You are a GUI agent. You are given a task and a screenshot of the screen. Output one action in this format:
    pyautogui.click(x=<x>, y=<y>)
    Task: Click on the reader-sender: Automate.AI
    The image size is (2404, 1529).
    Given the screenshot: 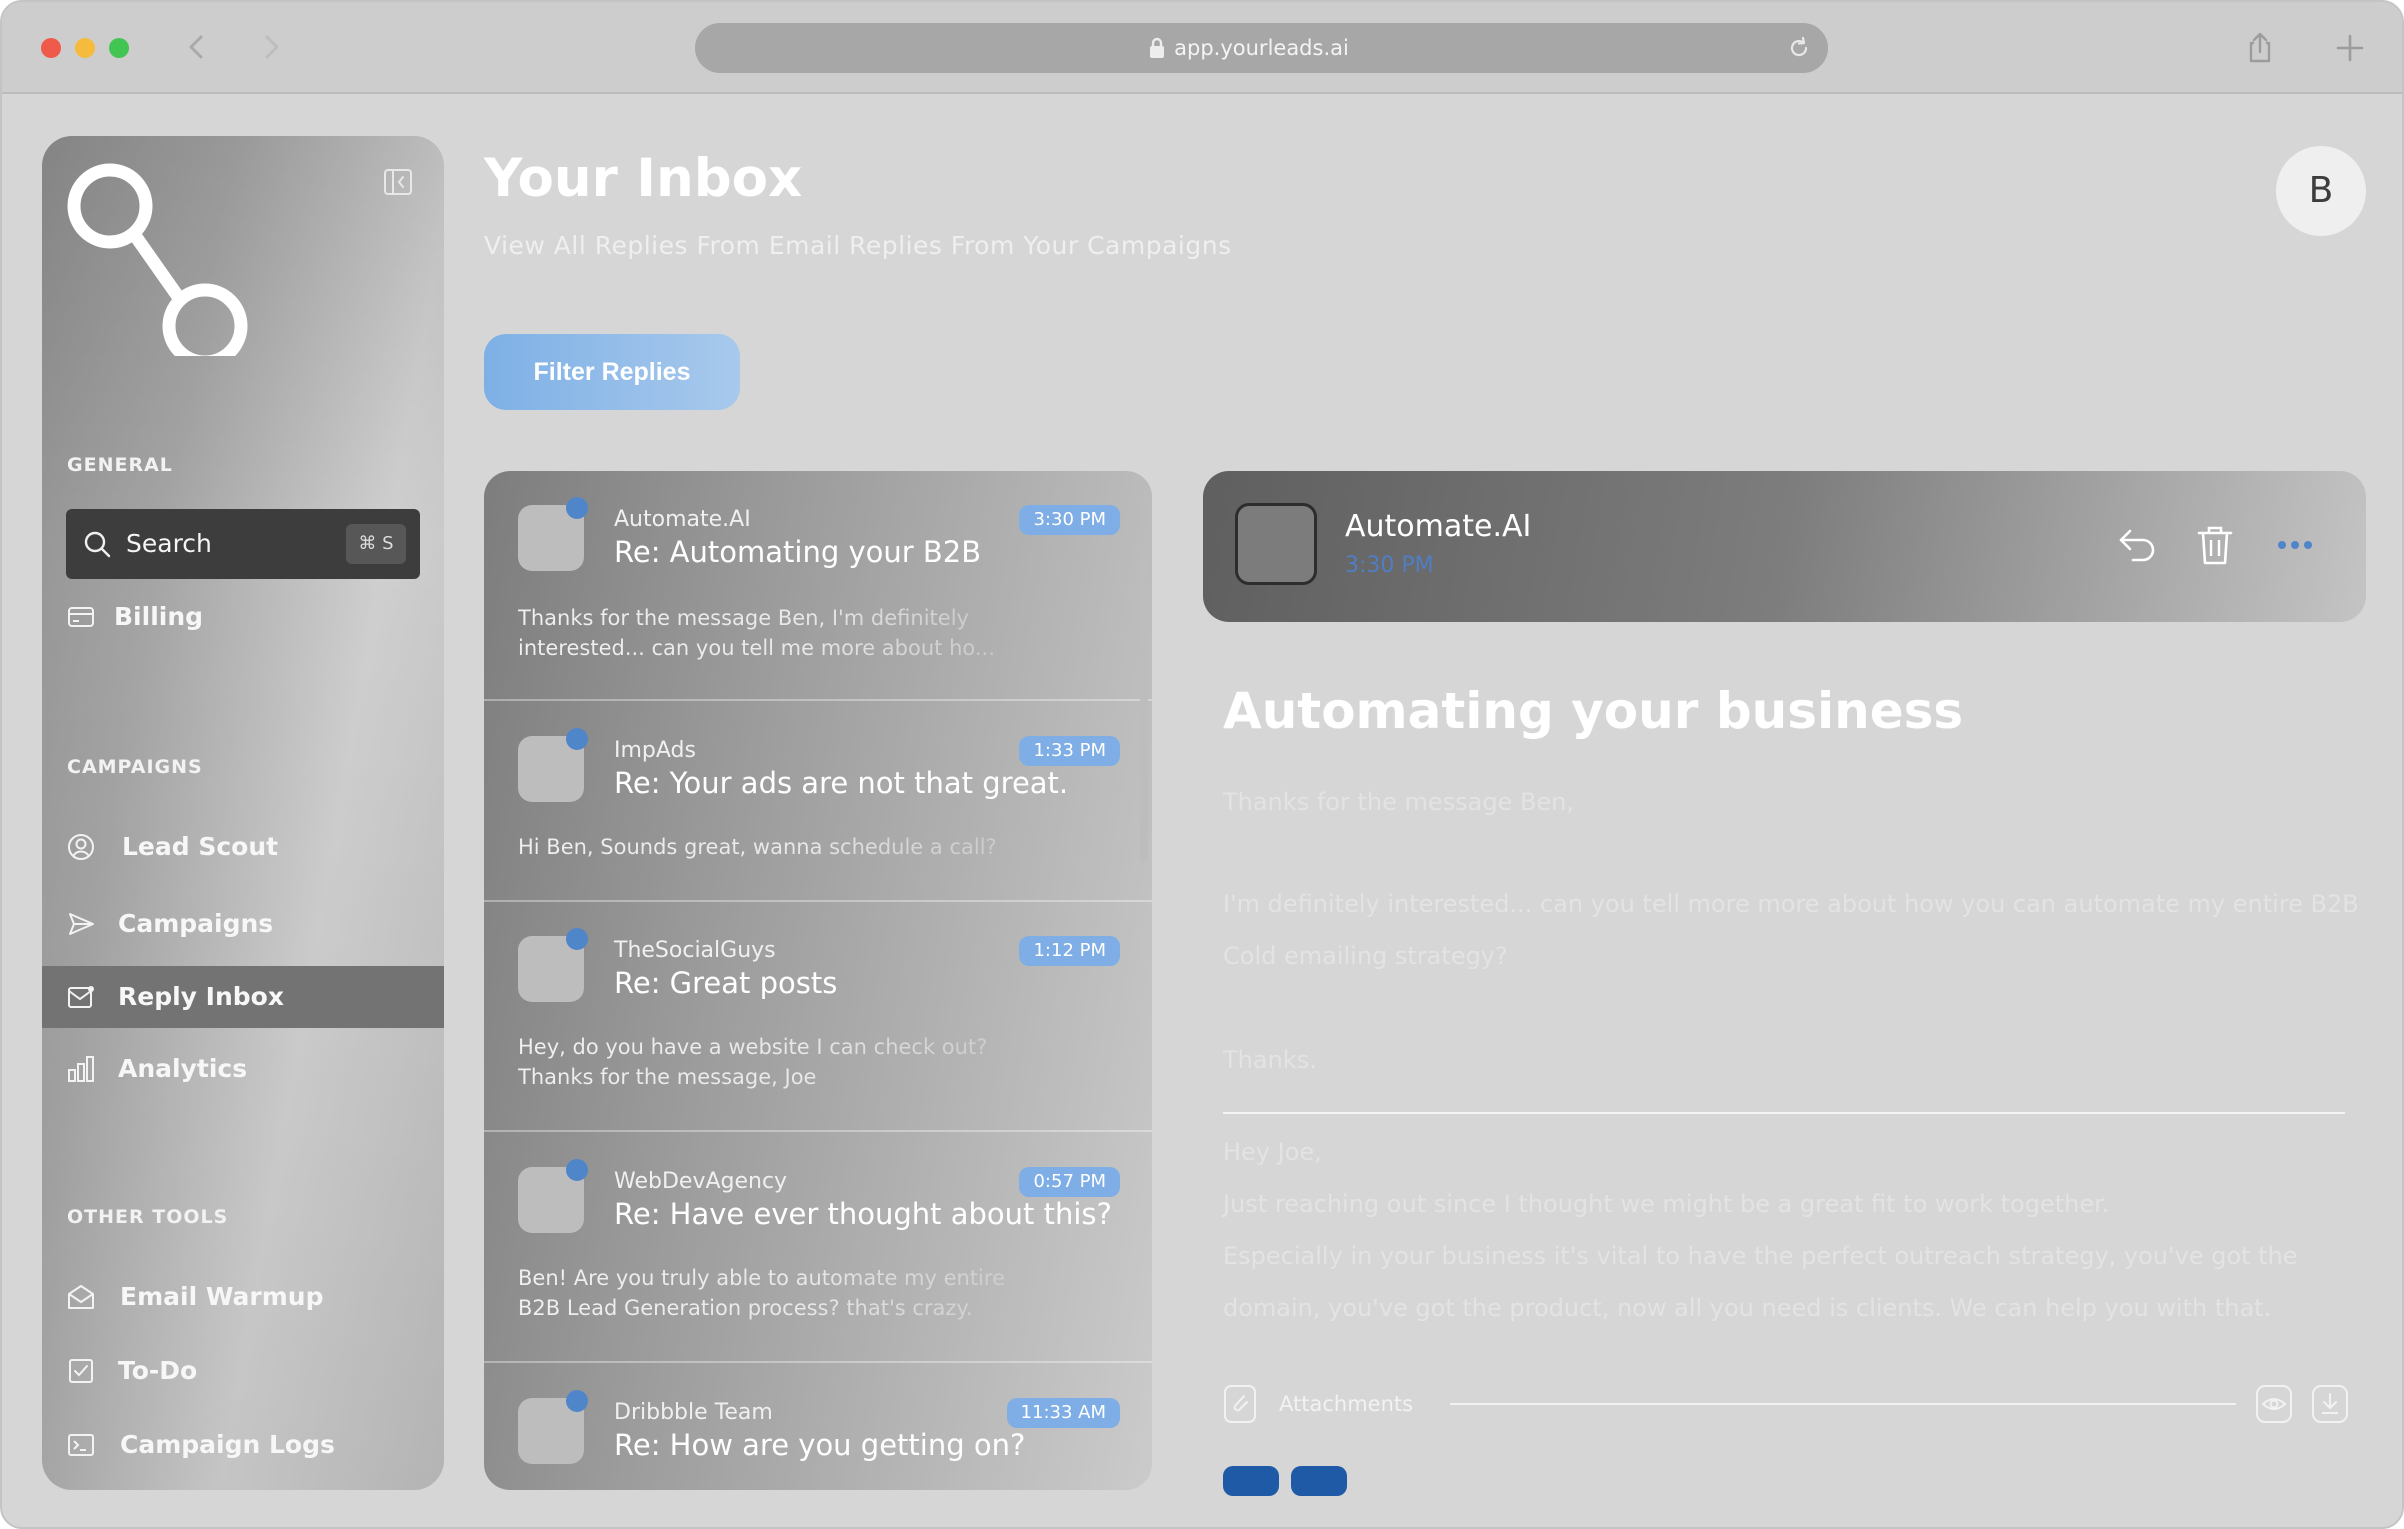 What is the action you would take?
    pyautogui.click(x=1438, y=526)
    